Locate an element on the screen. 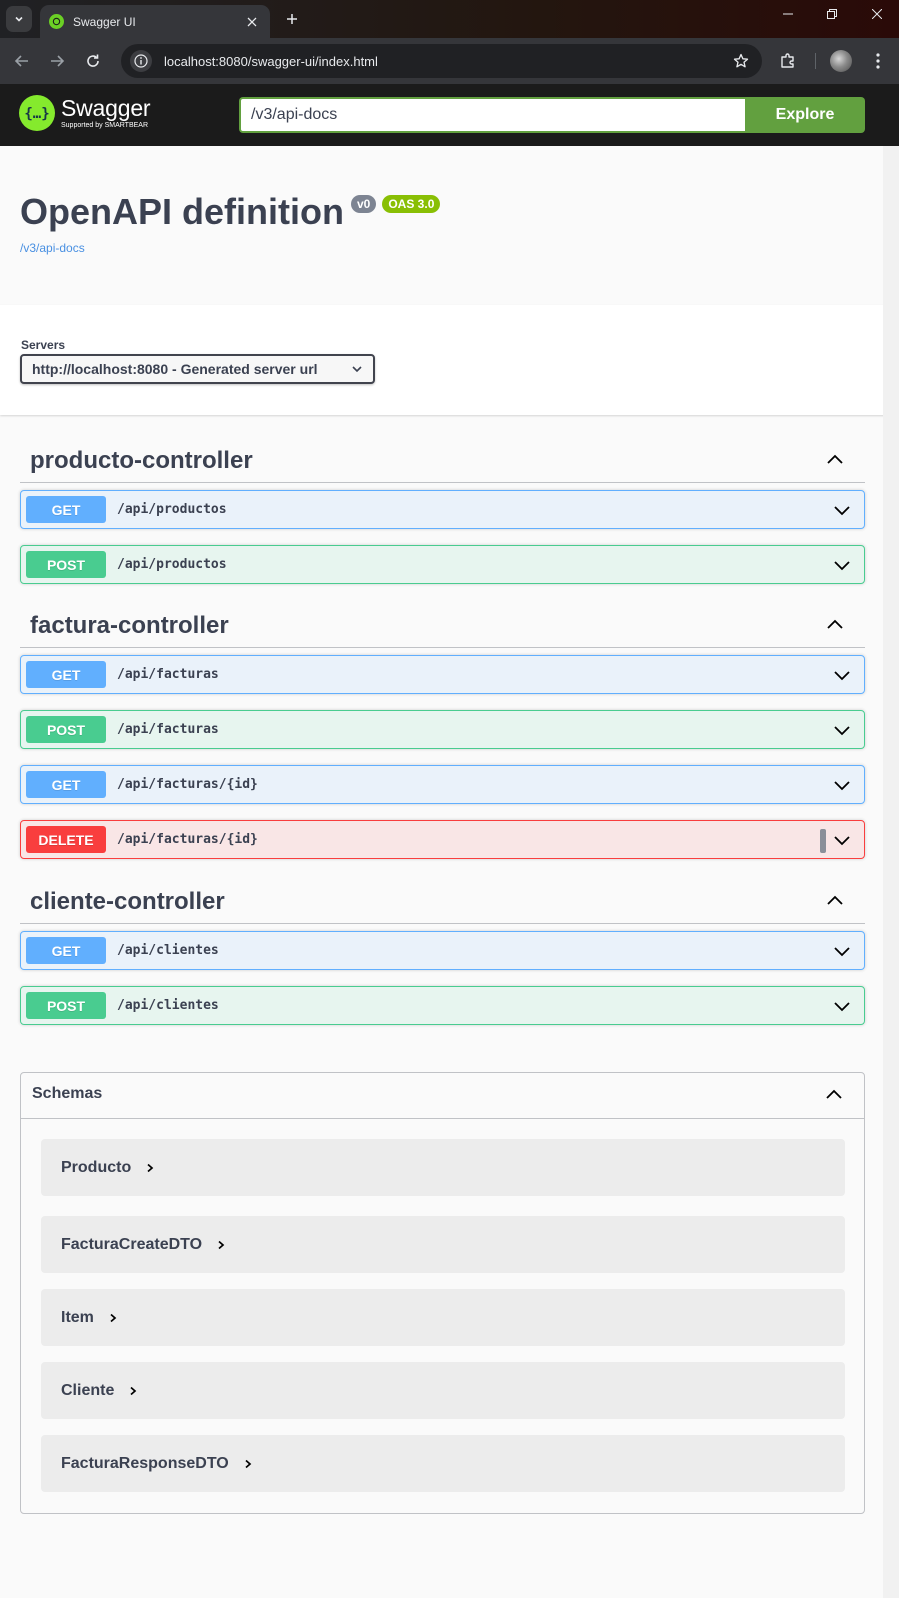 The width and height of the screenshot is (899, 1598). swagger-logo: {…} Swagger Supported by SMARTBEAR is located at coordinates (85, 113).